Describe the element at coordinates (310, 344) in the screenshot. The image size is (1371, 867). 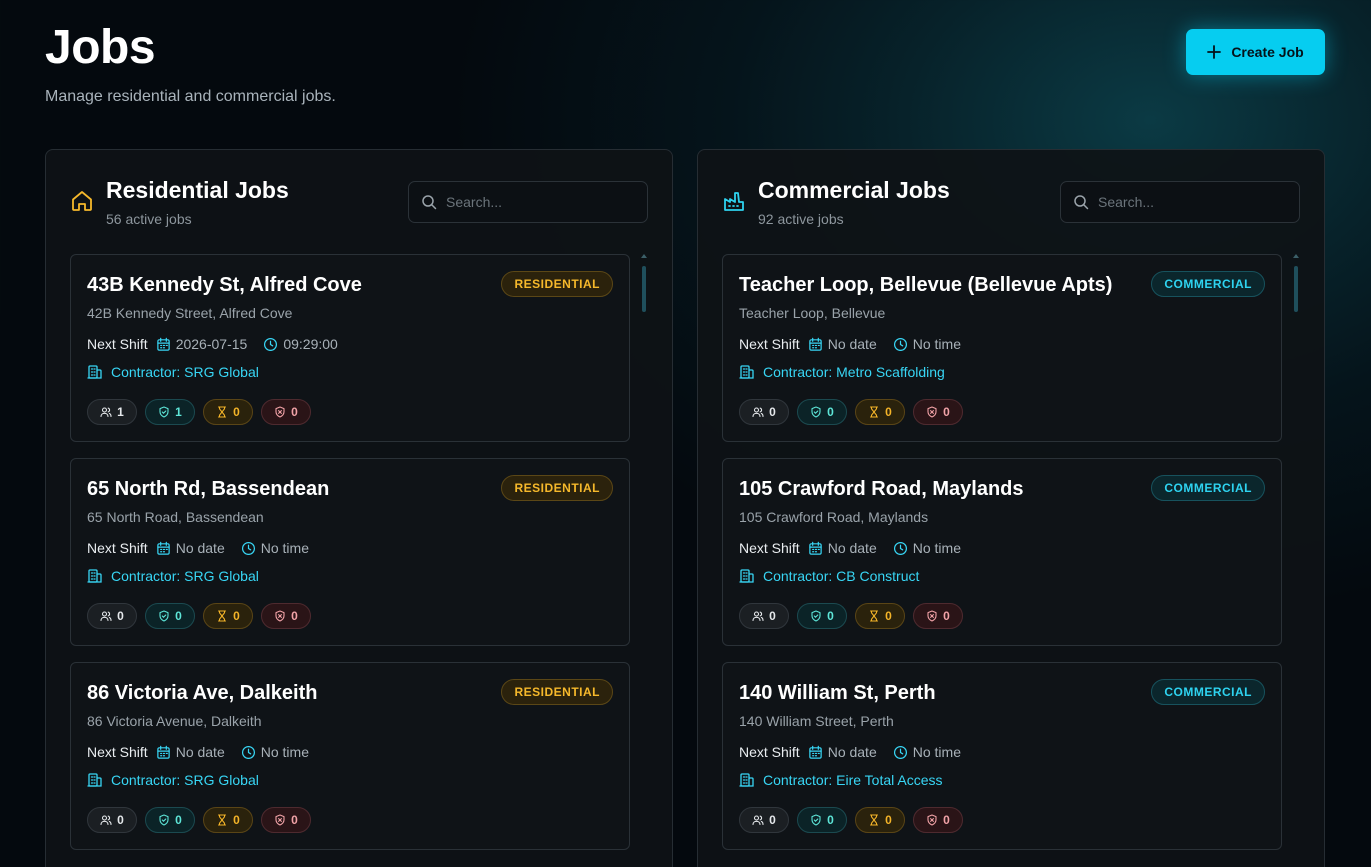
I see `shift-time: 09:29:00` at that location.